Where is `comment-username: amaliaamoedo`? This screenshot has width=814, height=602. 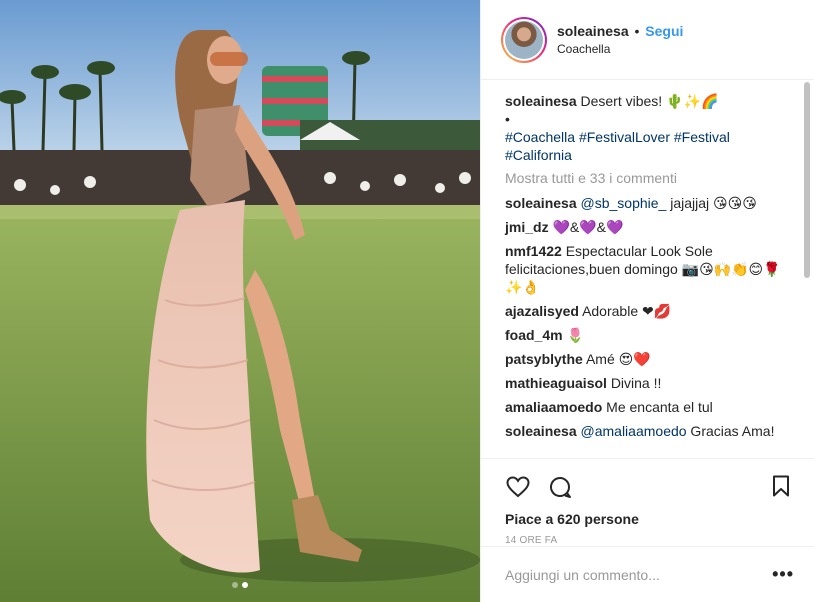 comment-username: amaliaamoedo is located at coordinates (553, 407).